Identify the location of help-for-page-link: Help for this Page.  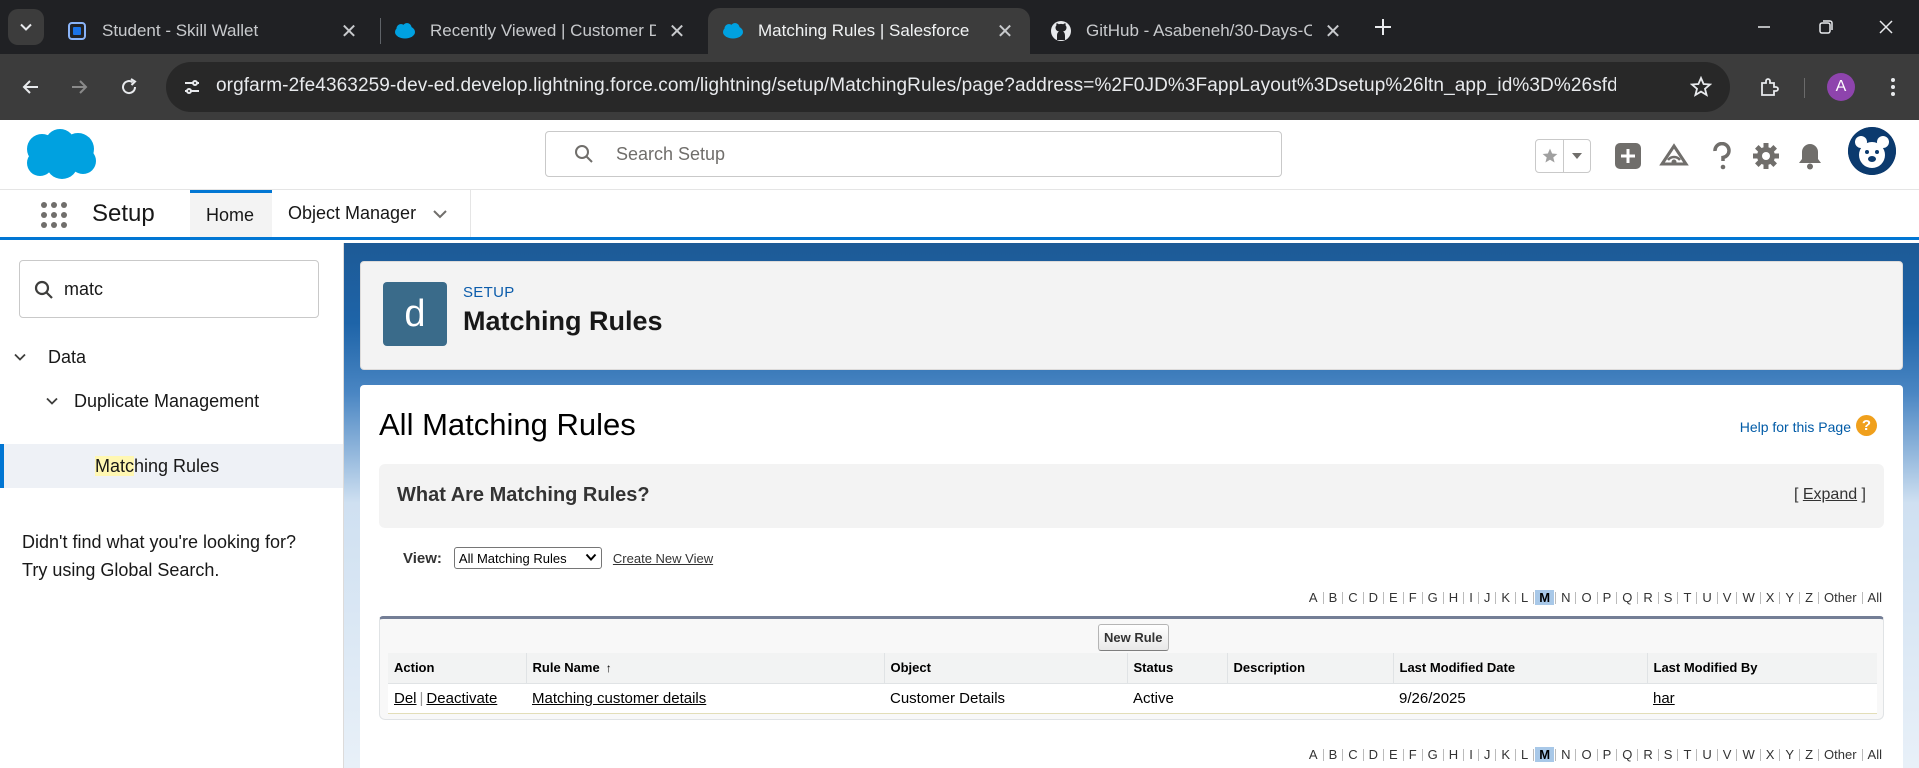
(1795, 427).